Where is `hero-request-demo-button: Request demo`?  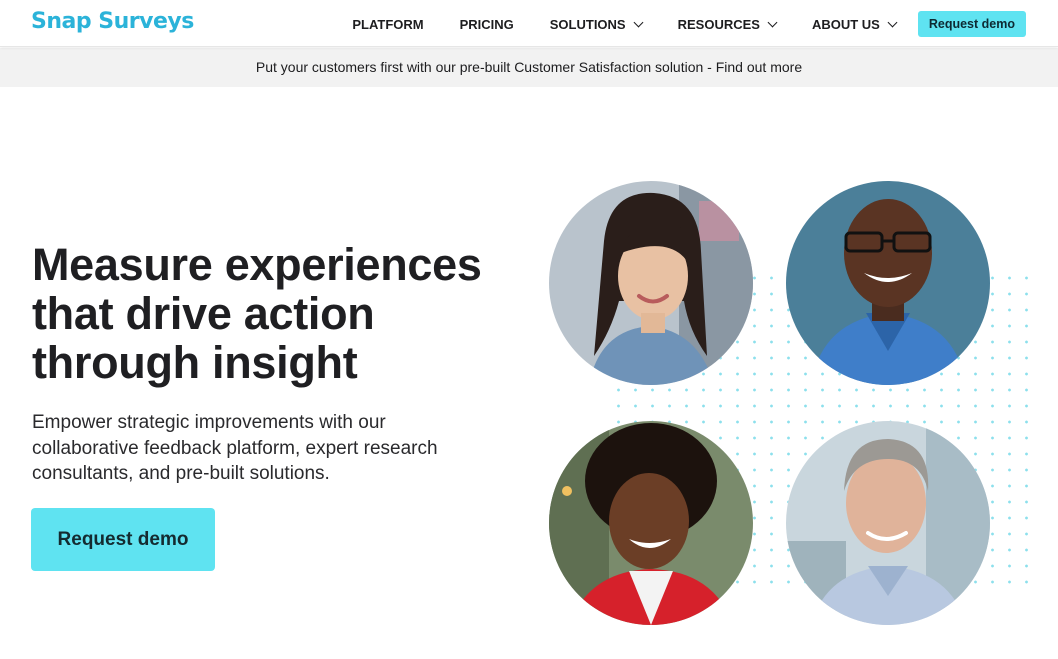
hero-request-demo-button: Request demo is located at coordinates (123, 539).